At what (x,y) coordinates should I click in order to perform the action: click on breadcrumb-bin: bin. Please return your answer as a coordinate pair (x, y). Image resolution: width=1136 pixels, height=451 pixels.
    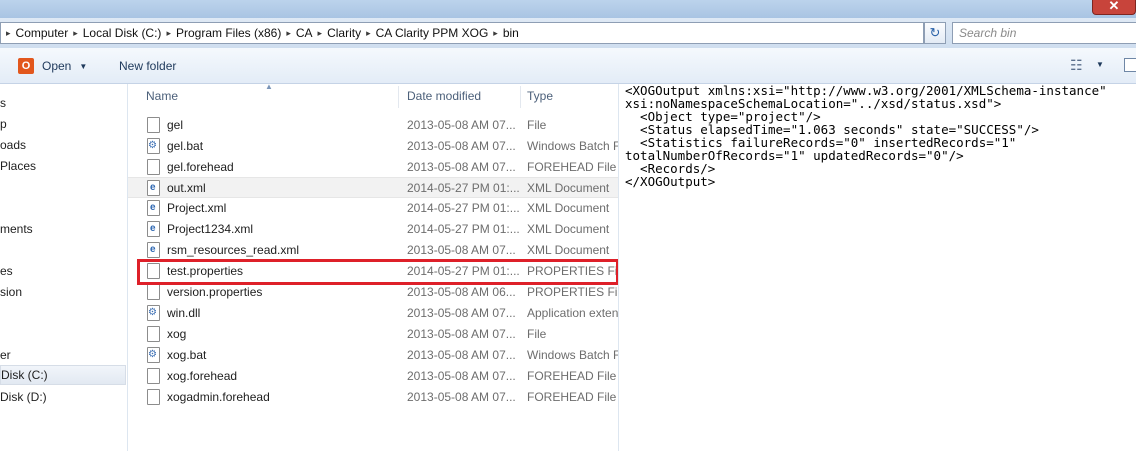
    Looking at the image, I should click on (511, 33).